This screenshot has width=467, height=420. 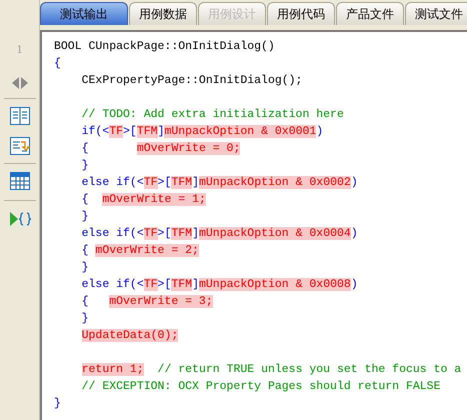 I want to click on tab: 用例代码, so click(x=301, y=13).